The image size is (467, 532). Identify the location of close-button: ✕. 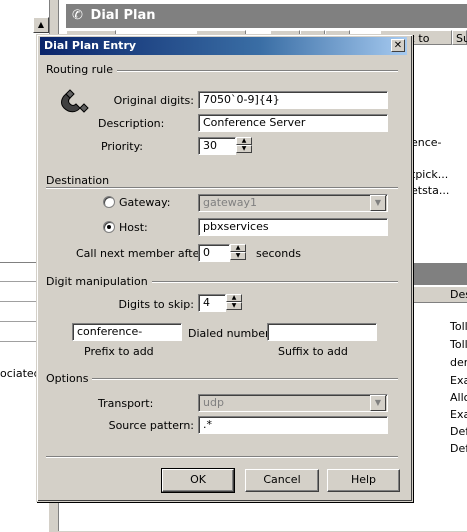
(398, 45).